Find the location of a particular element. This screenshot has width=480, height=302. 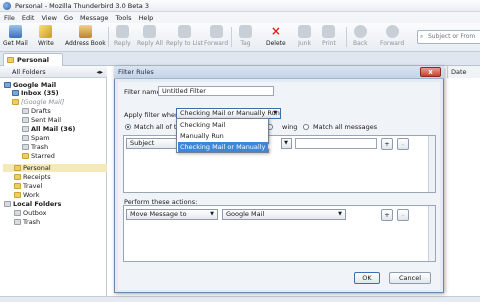

address-book-button: Address Book is located at coordinates (85, 36).